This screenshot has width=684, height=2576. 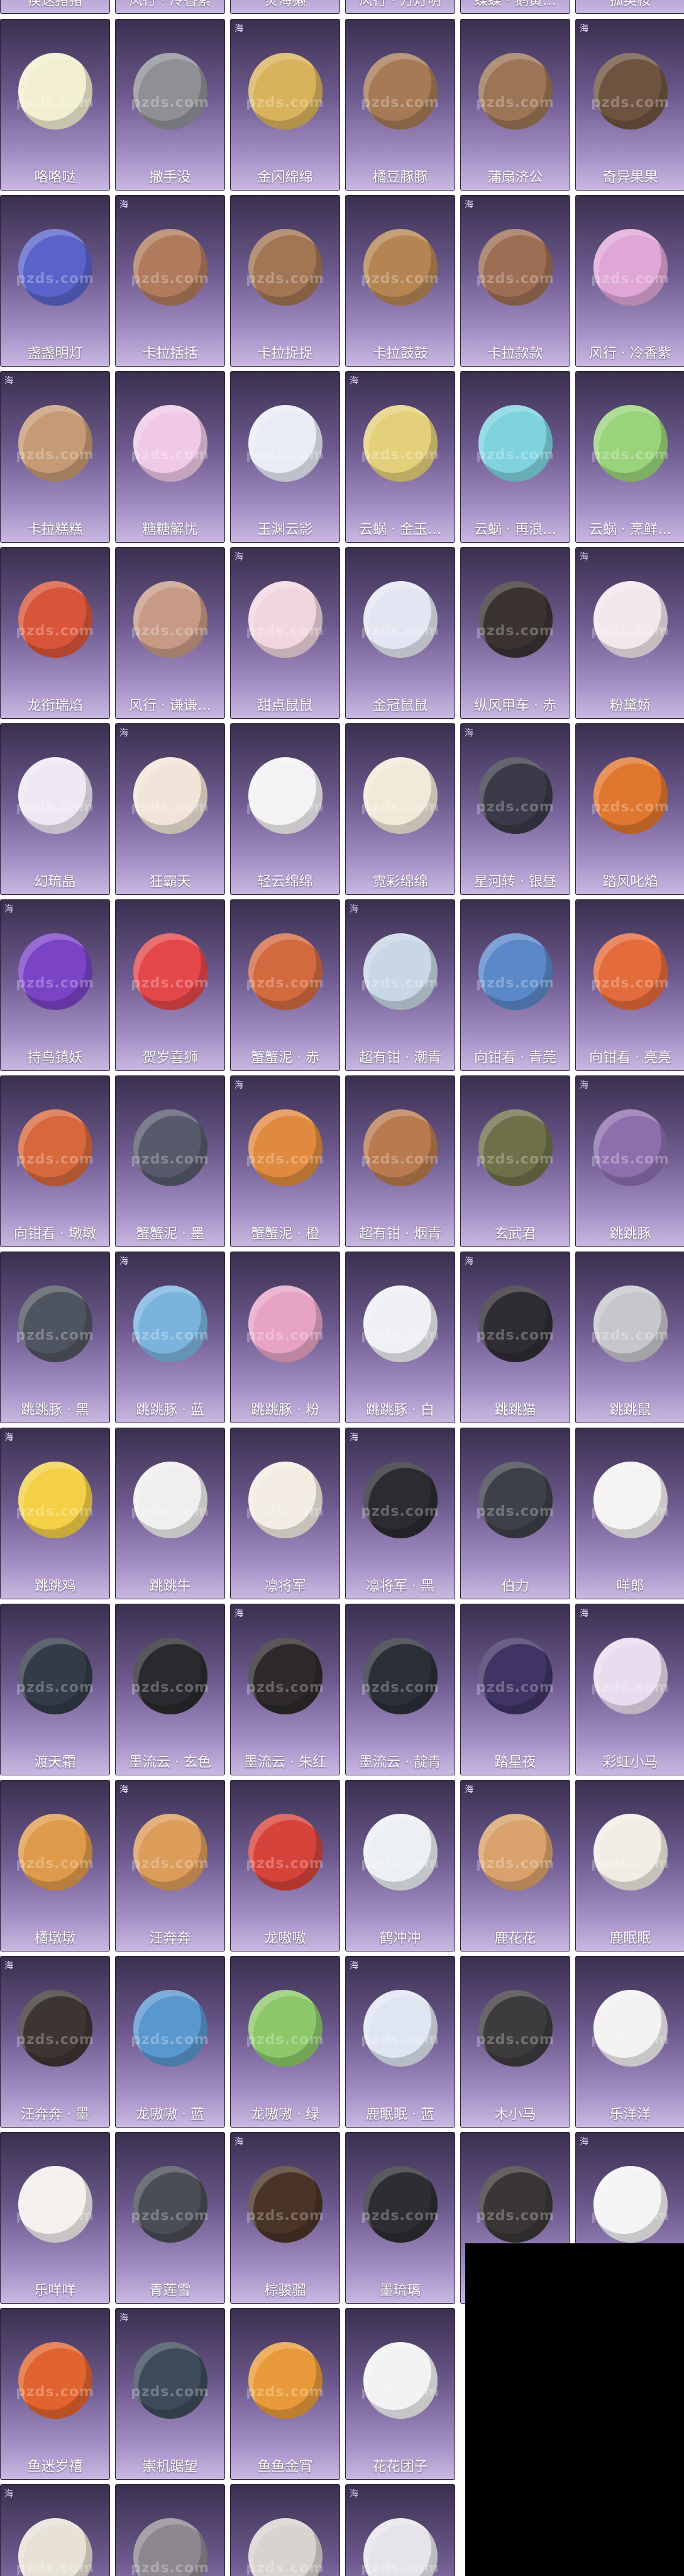 I want to click on pet-card: pzds.com 乐咩咩, so click(x=55, y=2218).